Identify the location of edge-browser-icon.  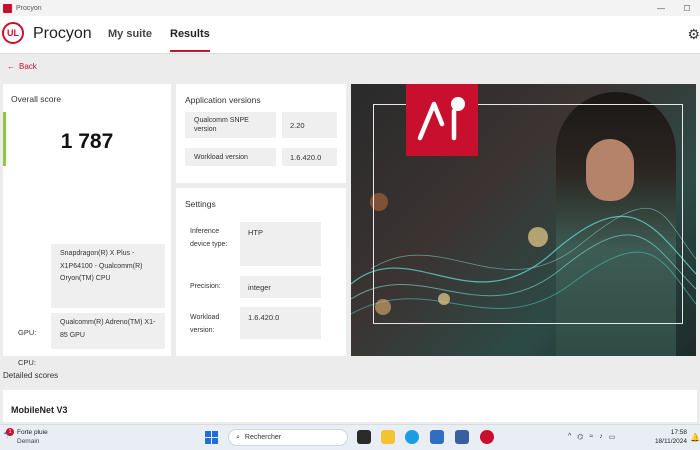
(412, 437).